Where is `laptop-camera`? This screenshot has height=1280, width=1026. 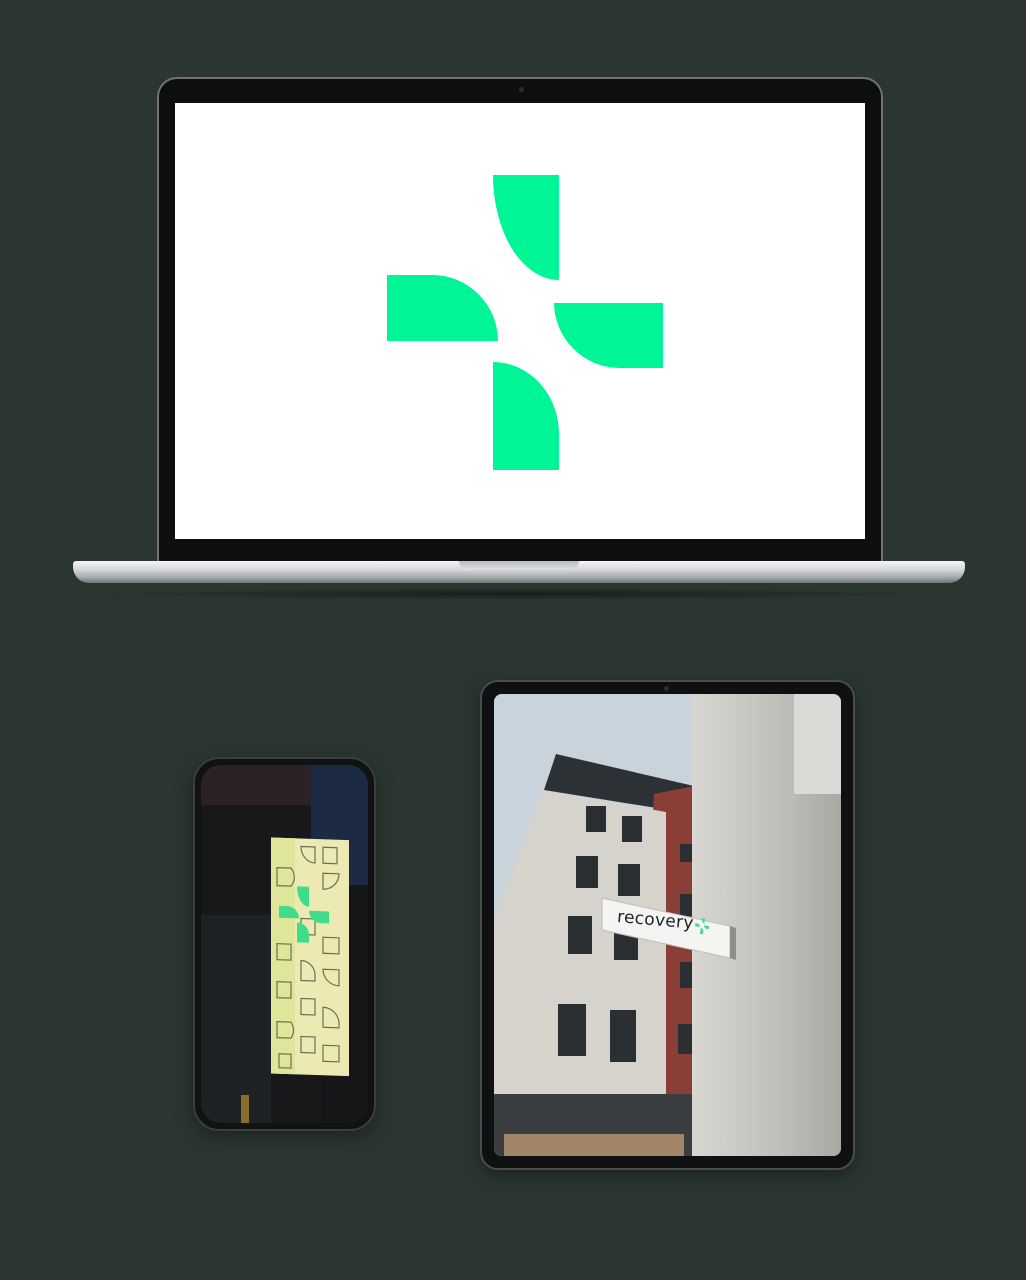
laptop-camera is located at coordinates (521, 89).